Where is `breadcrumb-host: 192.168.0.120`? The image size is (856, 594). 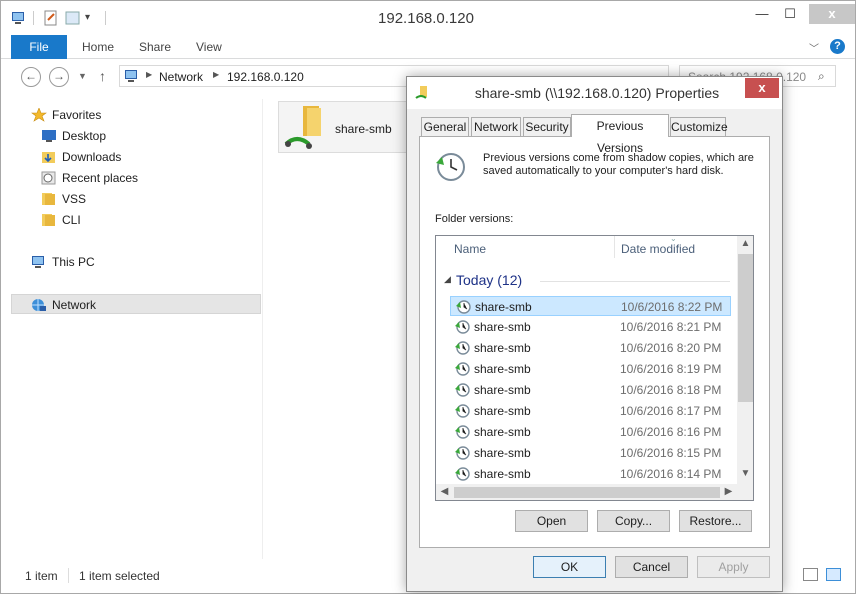
breadcrumb-host: 192.168.0.120 is located at coordinates (265, 77).